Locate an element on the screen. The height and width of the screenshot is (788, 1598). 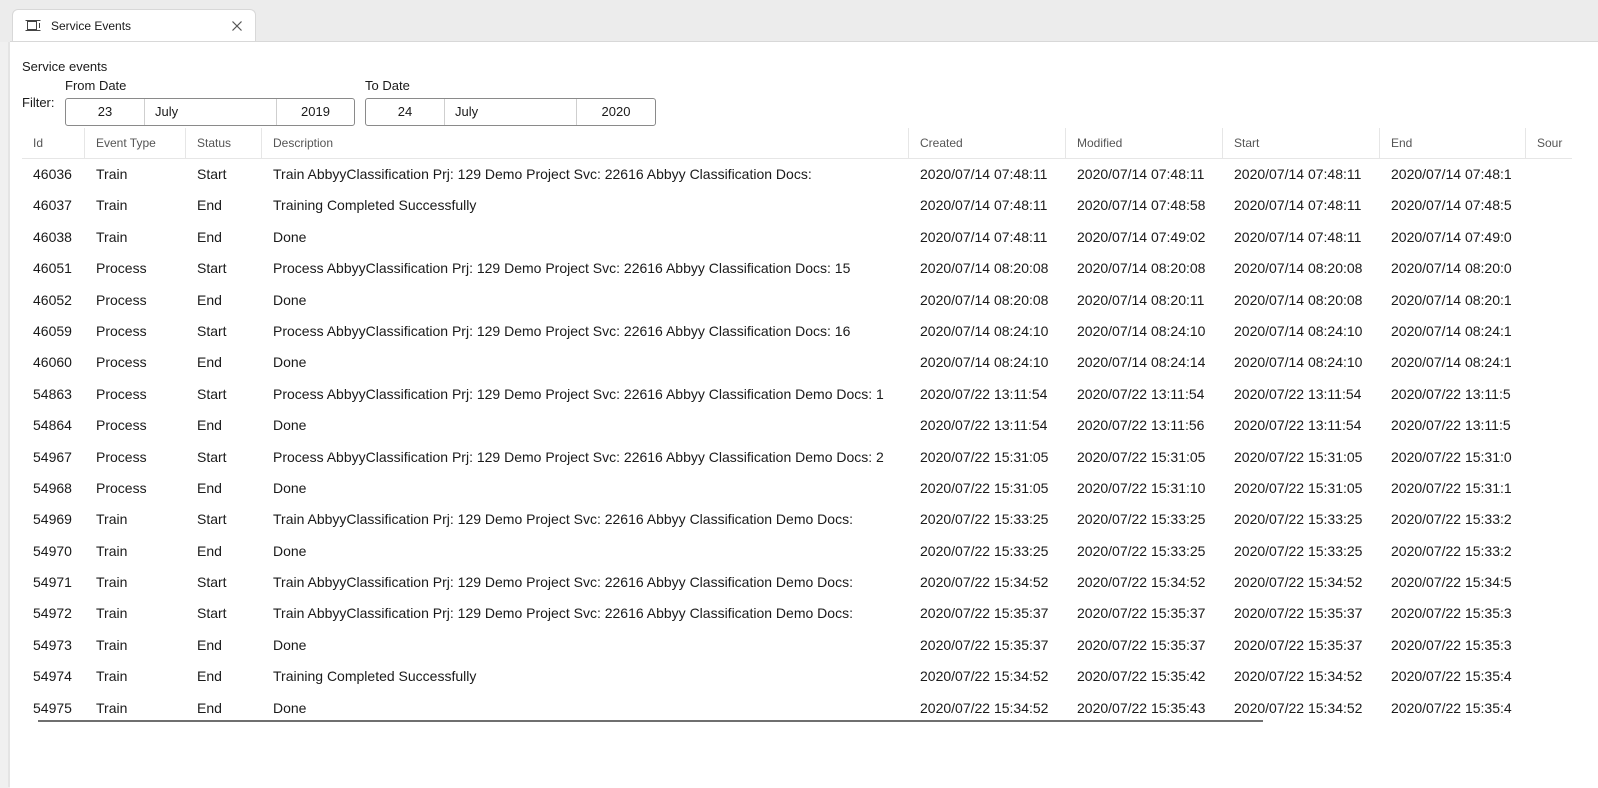
id-cell: 54969 is located at coordinates (52, 519).